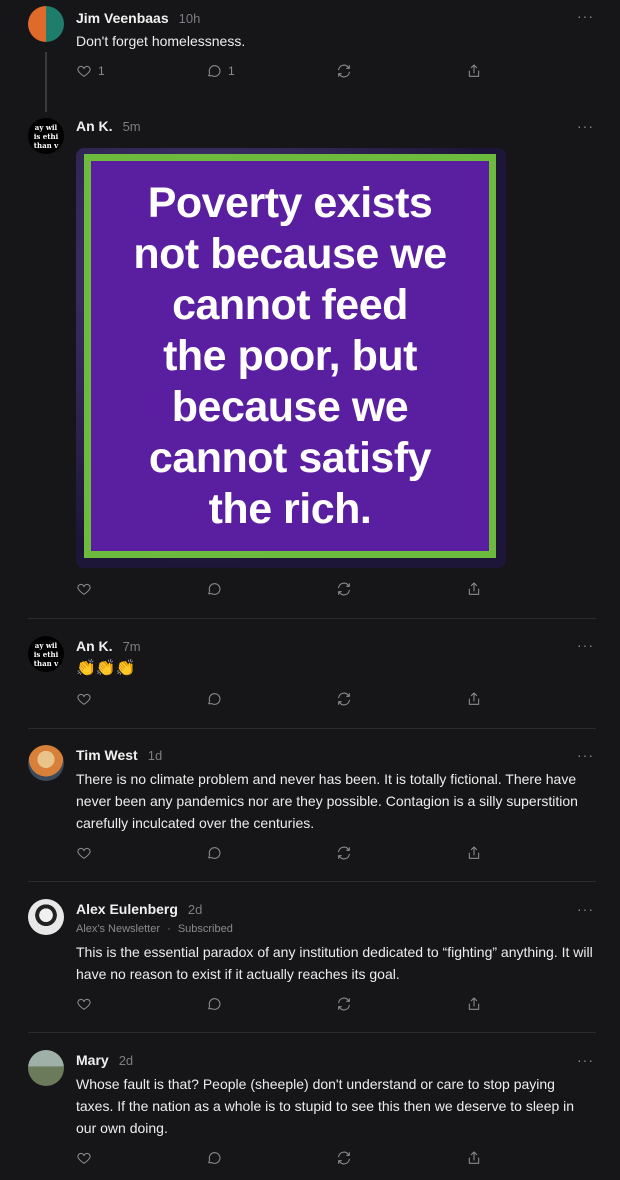 Image resolution: width=620 pixels, height=1180 pixels. Describe the element at coordinates (155, 755) in the screenshot. I see `timestamp: 1d` at that location.